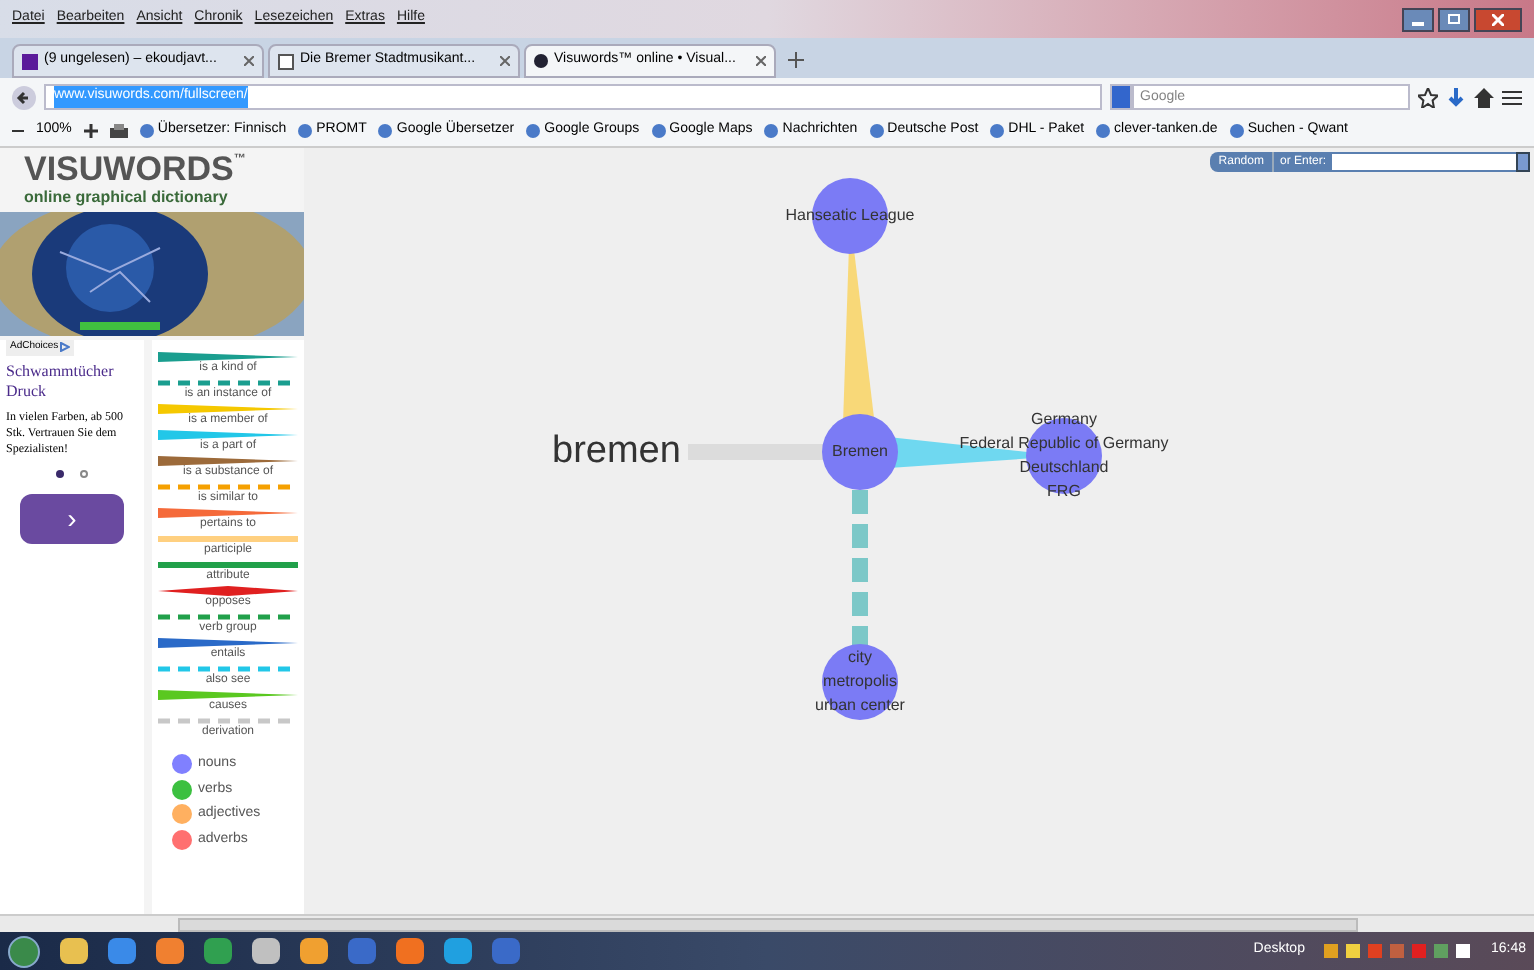 Image resolution: width=1534 pixels, height=970 pixels. I want to click on submit-button, so click(1523, 162).